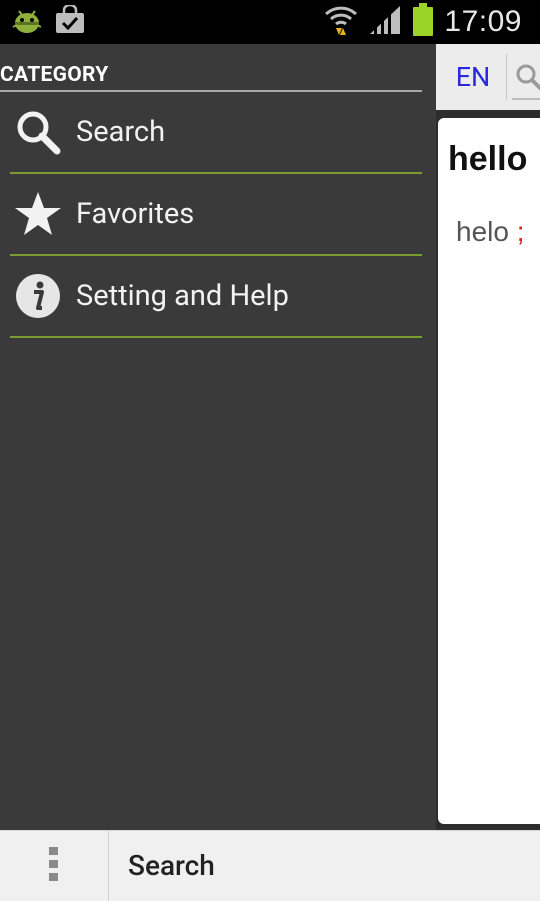 This screenshot has height=901, width=540. I want to click on definition-word: helo, so click(482, 231).